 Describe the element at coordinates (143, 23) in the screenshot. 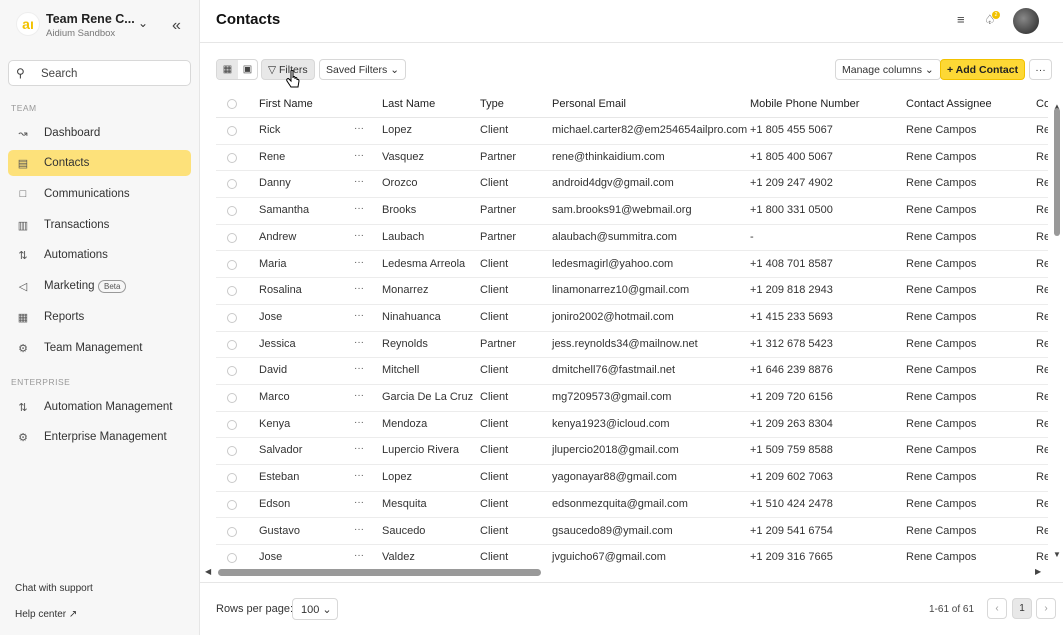

I see `chevron-down-icon: ⌄` at that location.